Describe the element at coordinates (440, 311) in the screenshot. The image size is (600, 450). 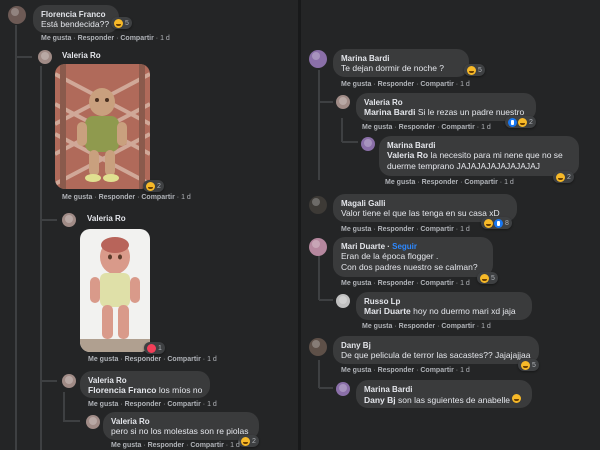
I see `comment-text: Mari Duarte hoy no duermo mari xd jaja` at that location.